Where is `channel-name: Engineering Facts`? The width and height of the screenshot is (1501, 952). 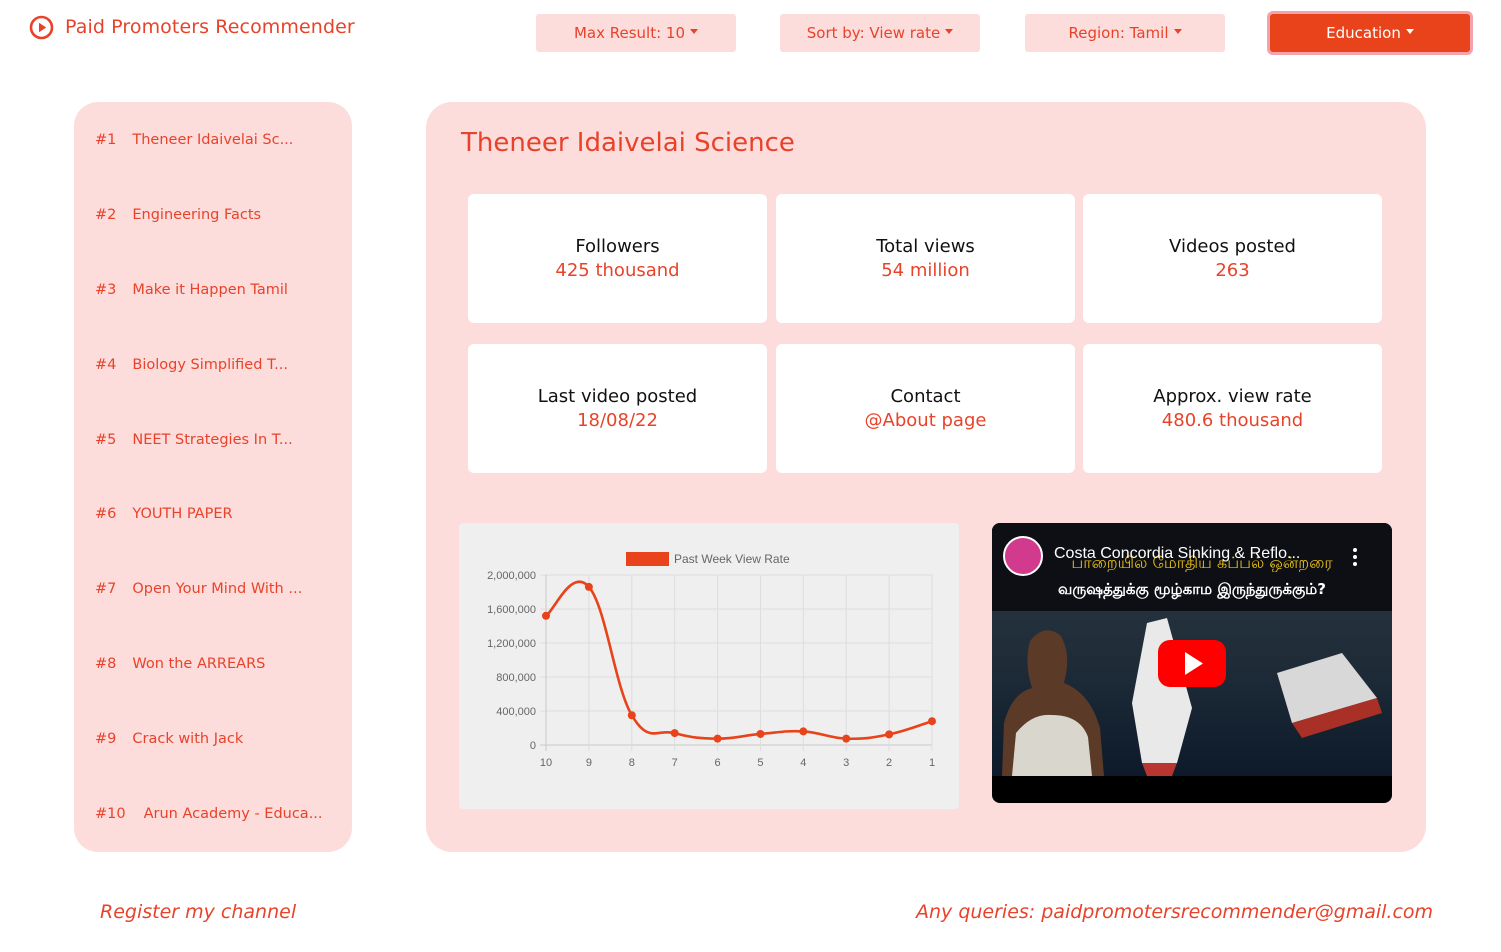 channel-name: Engineering Facts is located at coordinates (197, 215).